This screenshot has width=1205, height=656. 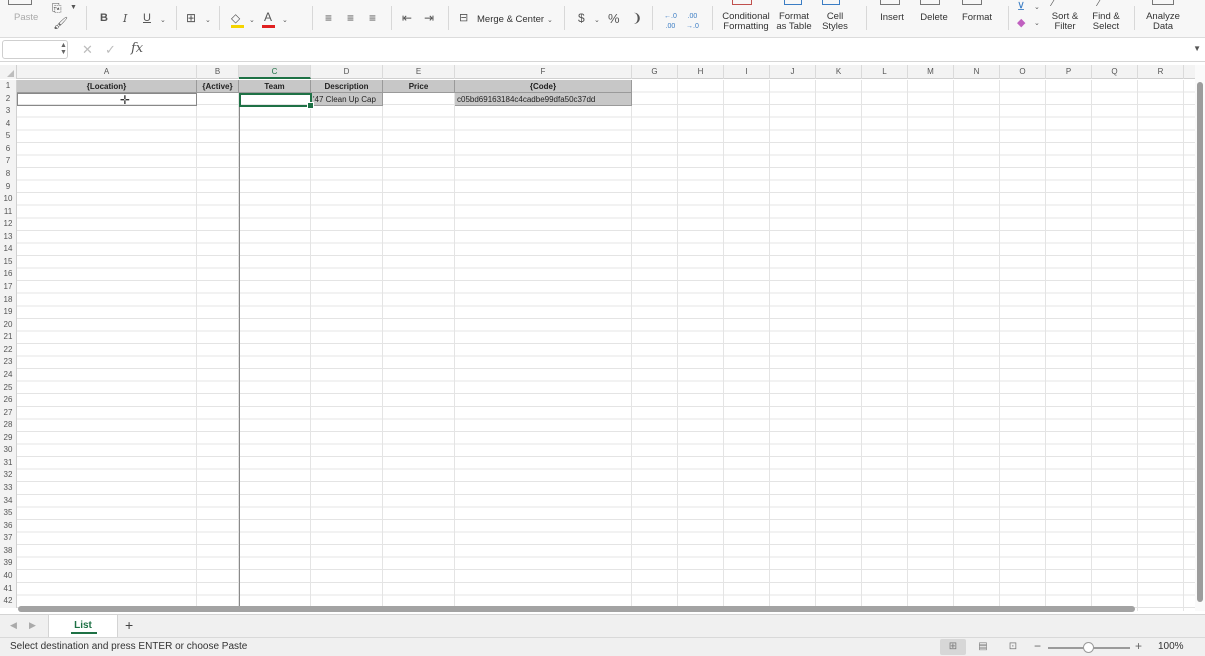 I want to click on row-header-4: 4, so click(x=8, y=124).